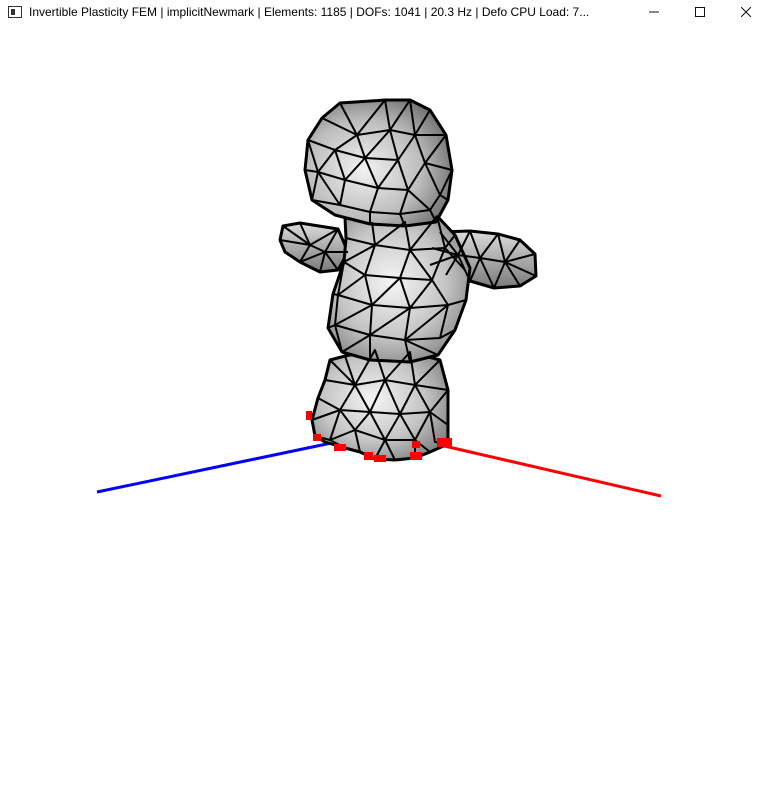 Image resolution: width=769 pixels, height=792 pixels. What do you see at coordinates (378, 163) in the screenshot?
I see `mesh-head` at bounding box center [378, 163].